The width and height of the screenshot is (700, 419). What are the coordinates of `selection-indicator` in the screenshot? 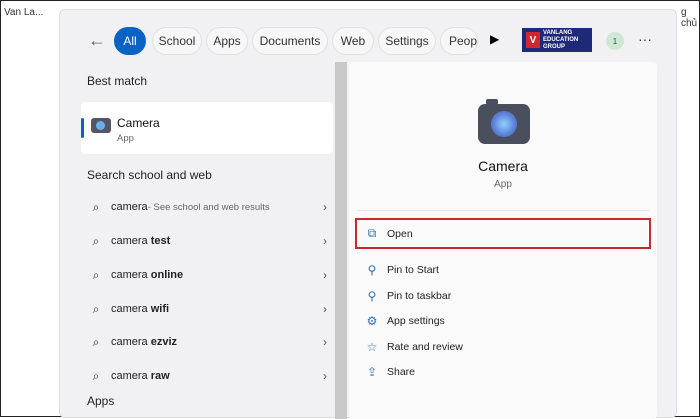 It's located at (82, 128).